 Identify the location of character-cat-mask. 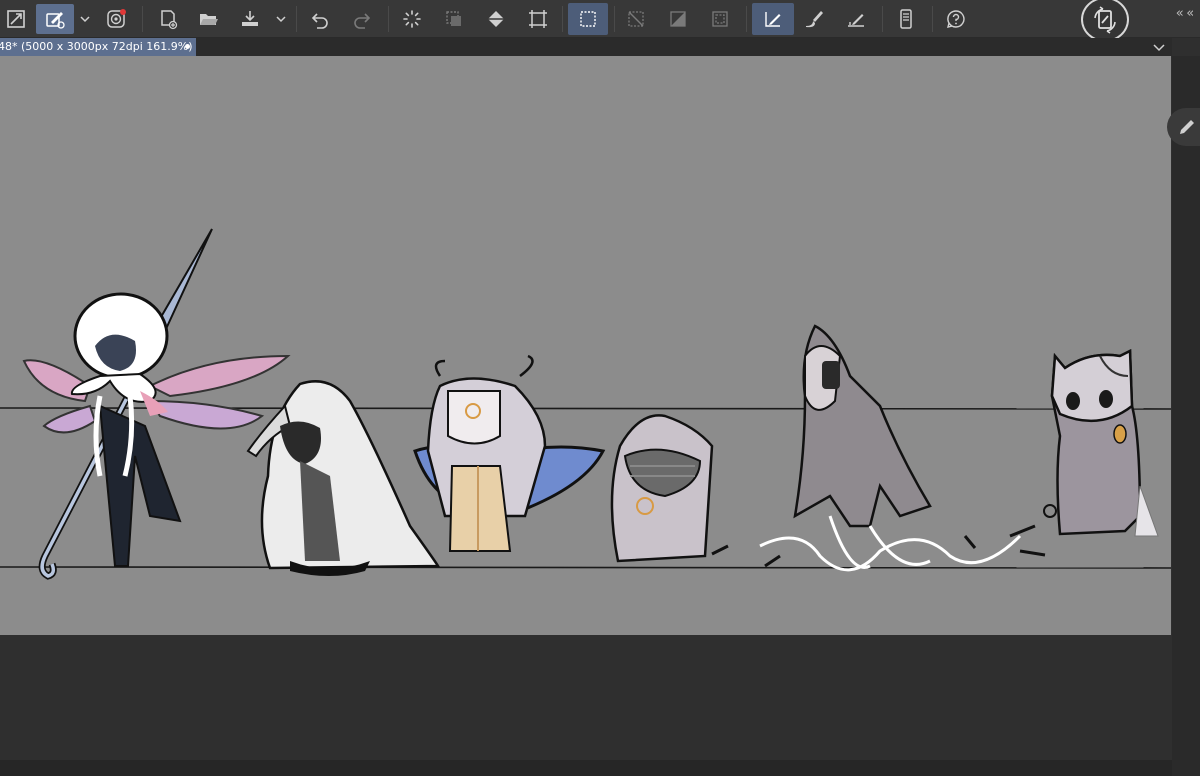
(1101, 443).